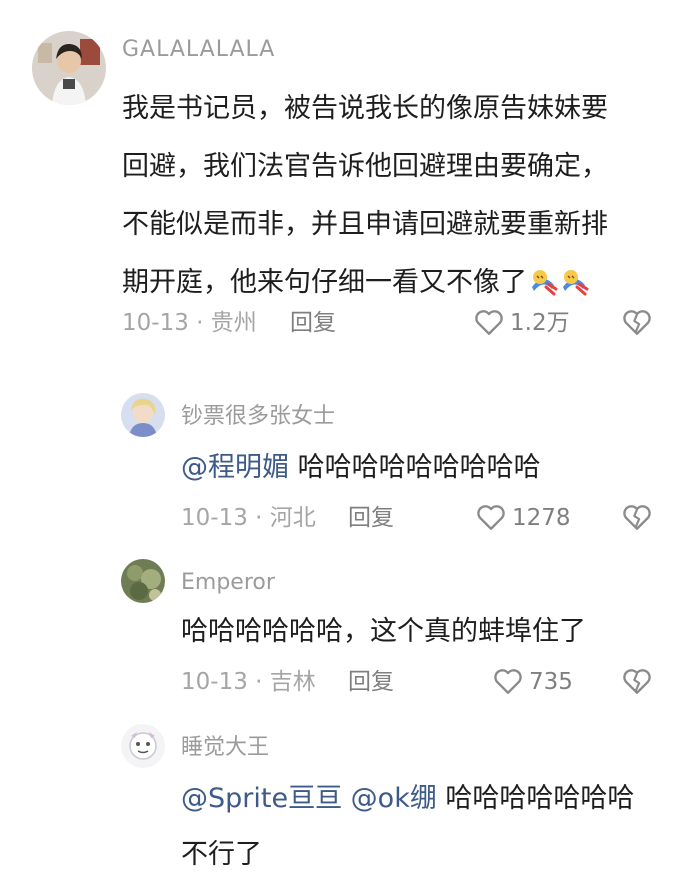 The image size is (690, 876). I want to click on comment-meta: 10-13 · 河北, so click(248, 518).